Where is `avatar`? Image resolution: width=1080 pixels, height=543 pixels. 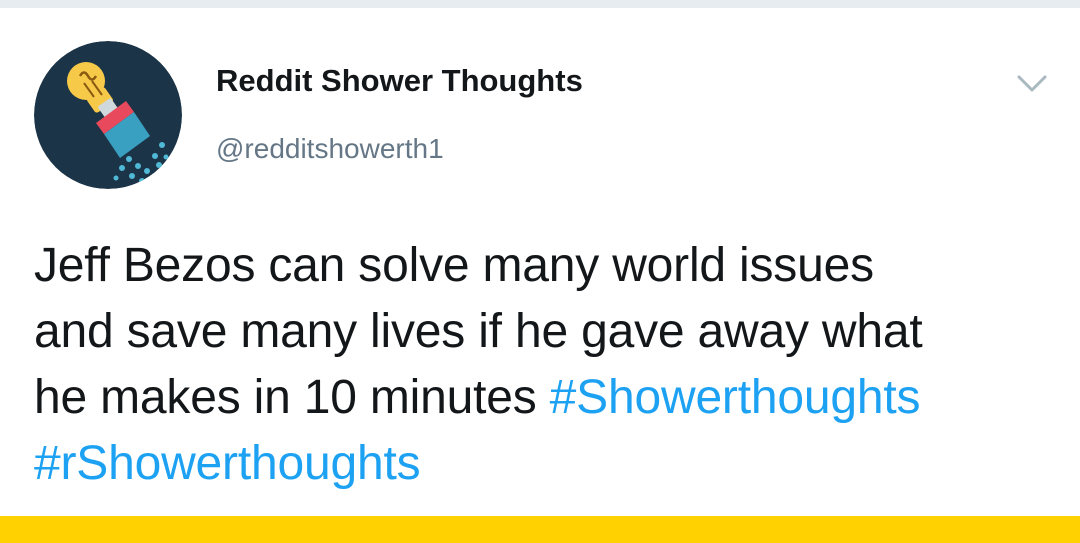 avatar is located at coordinates (108, 115).